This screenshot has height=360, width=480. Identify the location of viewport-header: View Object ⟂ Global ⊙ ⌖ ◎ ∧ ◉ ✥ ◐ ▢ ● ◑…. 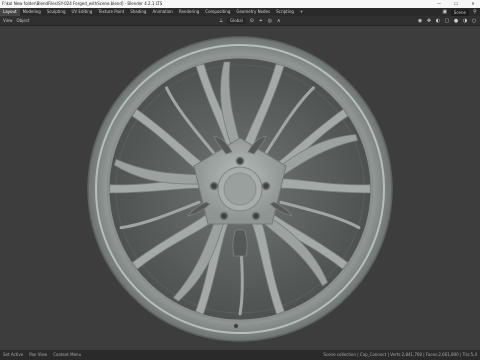
(240, 21).